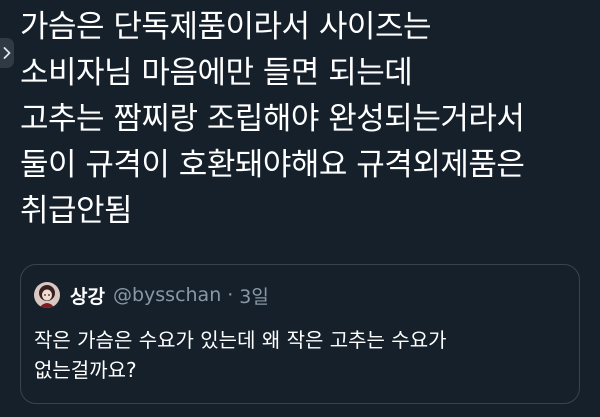 The width and height of the screenshot is (600, 417). I want to click on tweet-text-line: 소비자님 마음에만 들면 되는데, so click(216, 73).